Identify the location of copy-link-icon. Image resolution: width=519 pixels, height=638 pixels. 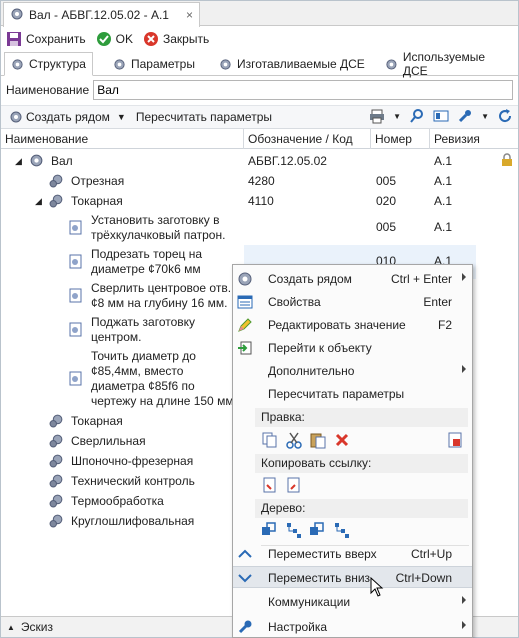
(270, 485).